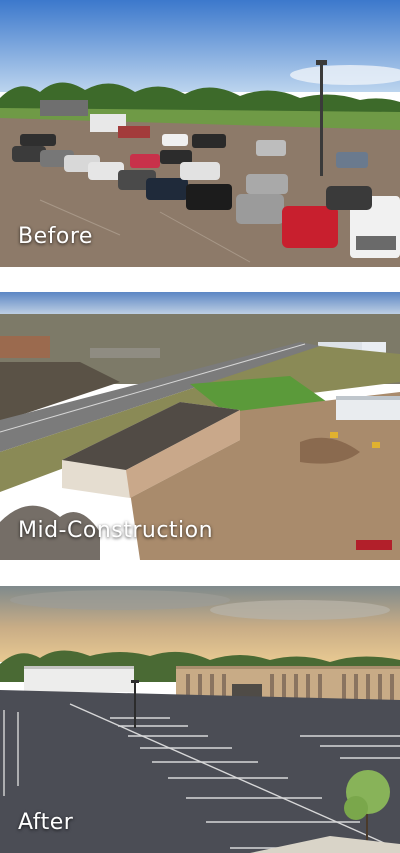  I want to click on after-caption: After, so click(46, 822).